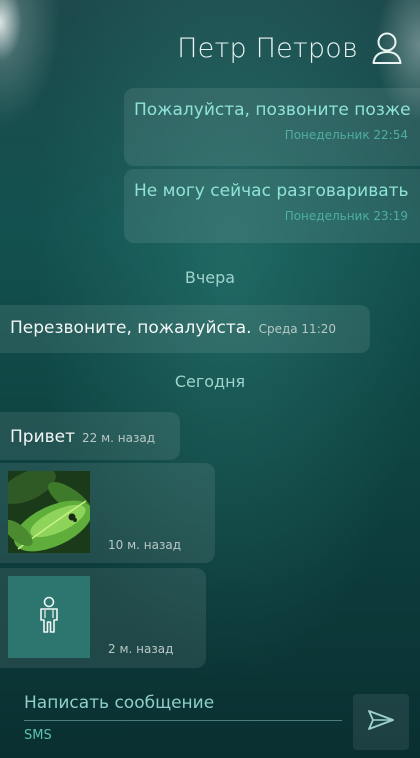 The width and height of the screenshot is (420, 758). I want to click on person-icon, so click(387, 48).